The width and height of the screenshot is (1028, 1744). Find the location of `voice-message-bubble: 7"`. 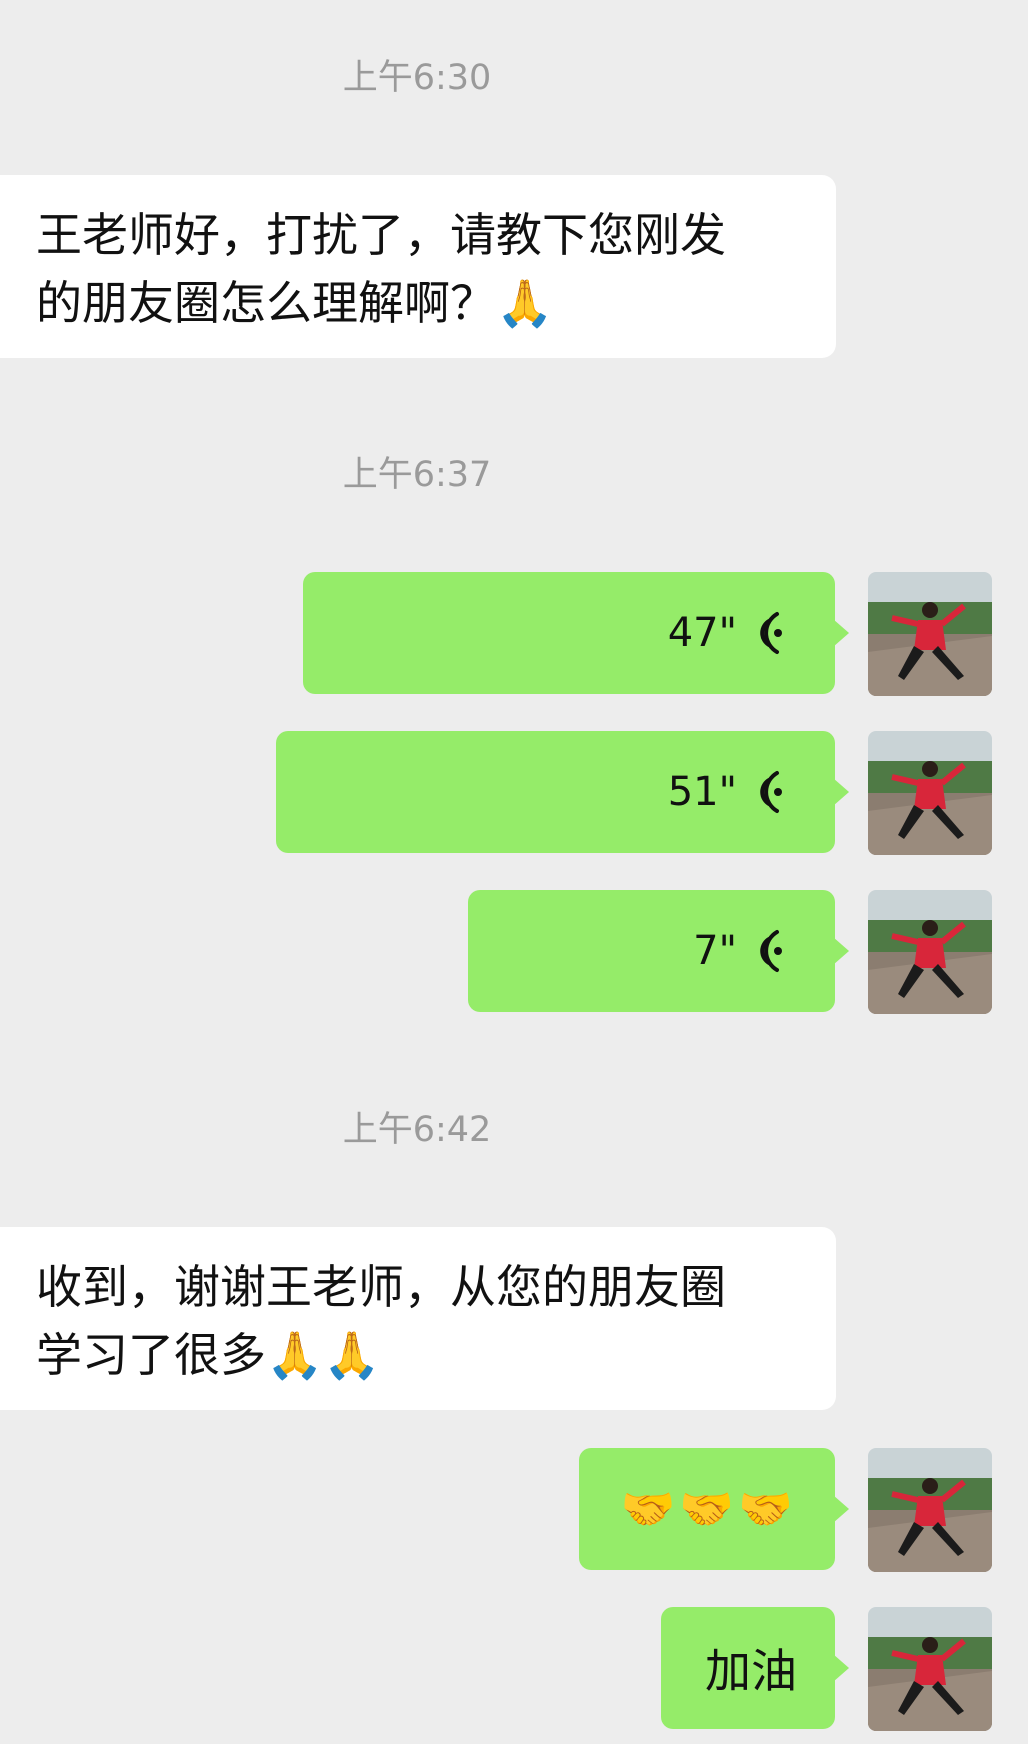

voice-message-bubble: 7" is located at coordinates (658, 951).